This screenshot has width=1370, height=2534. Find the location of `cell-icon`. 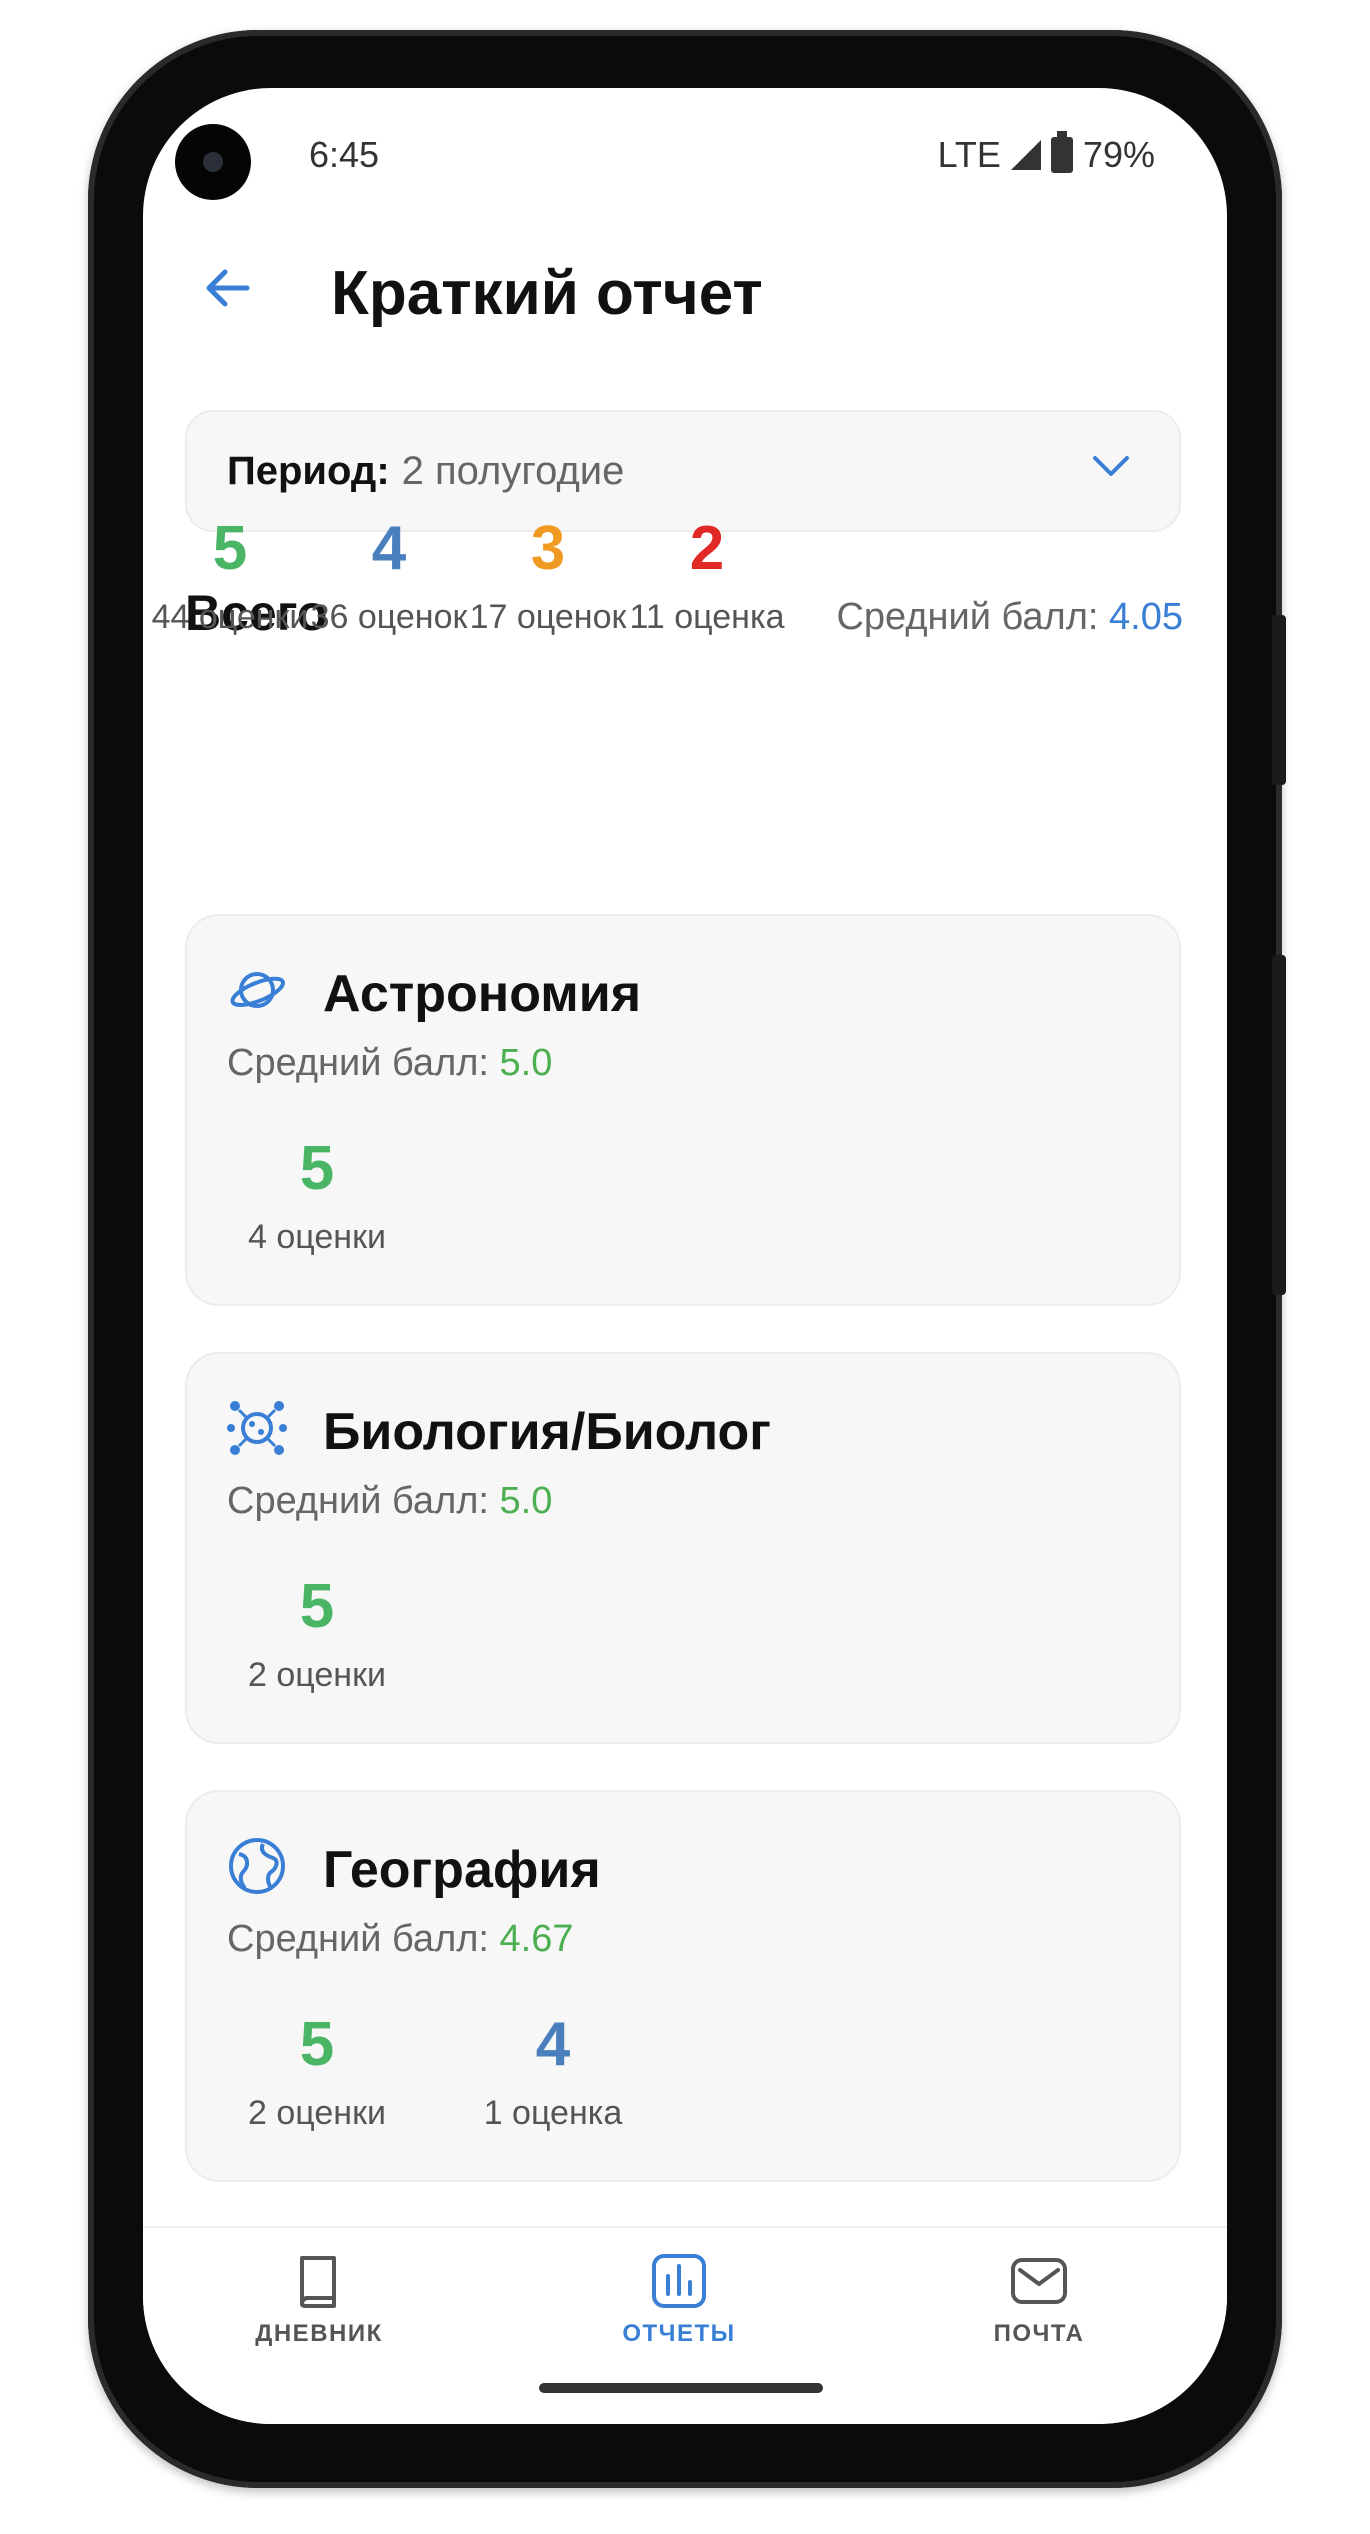

cell-icon is located at coordinates (257, 1428).